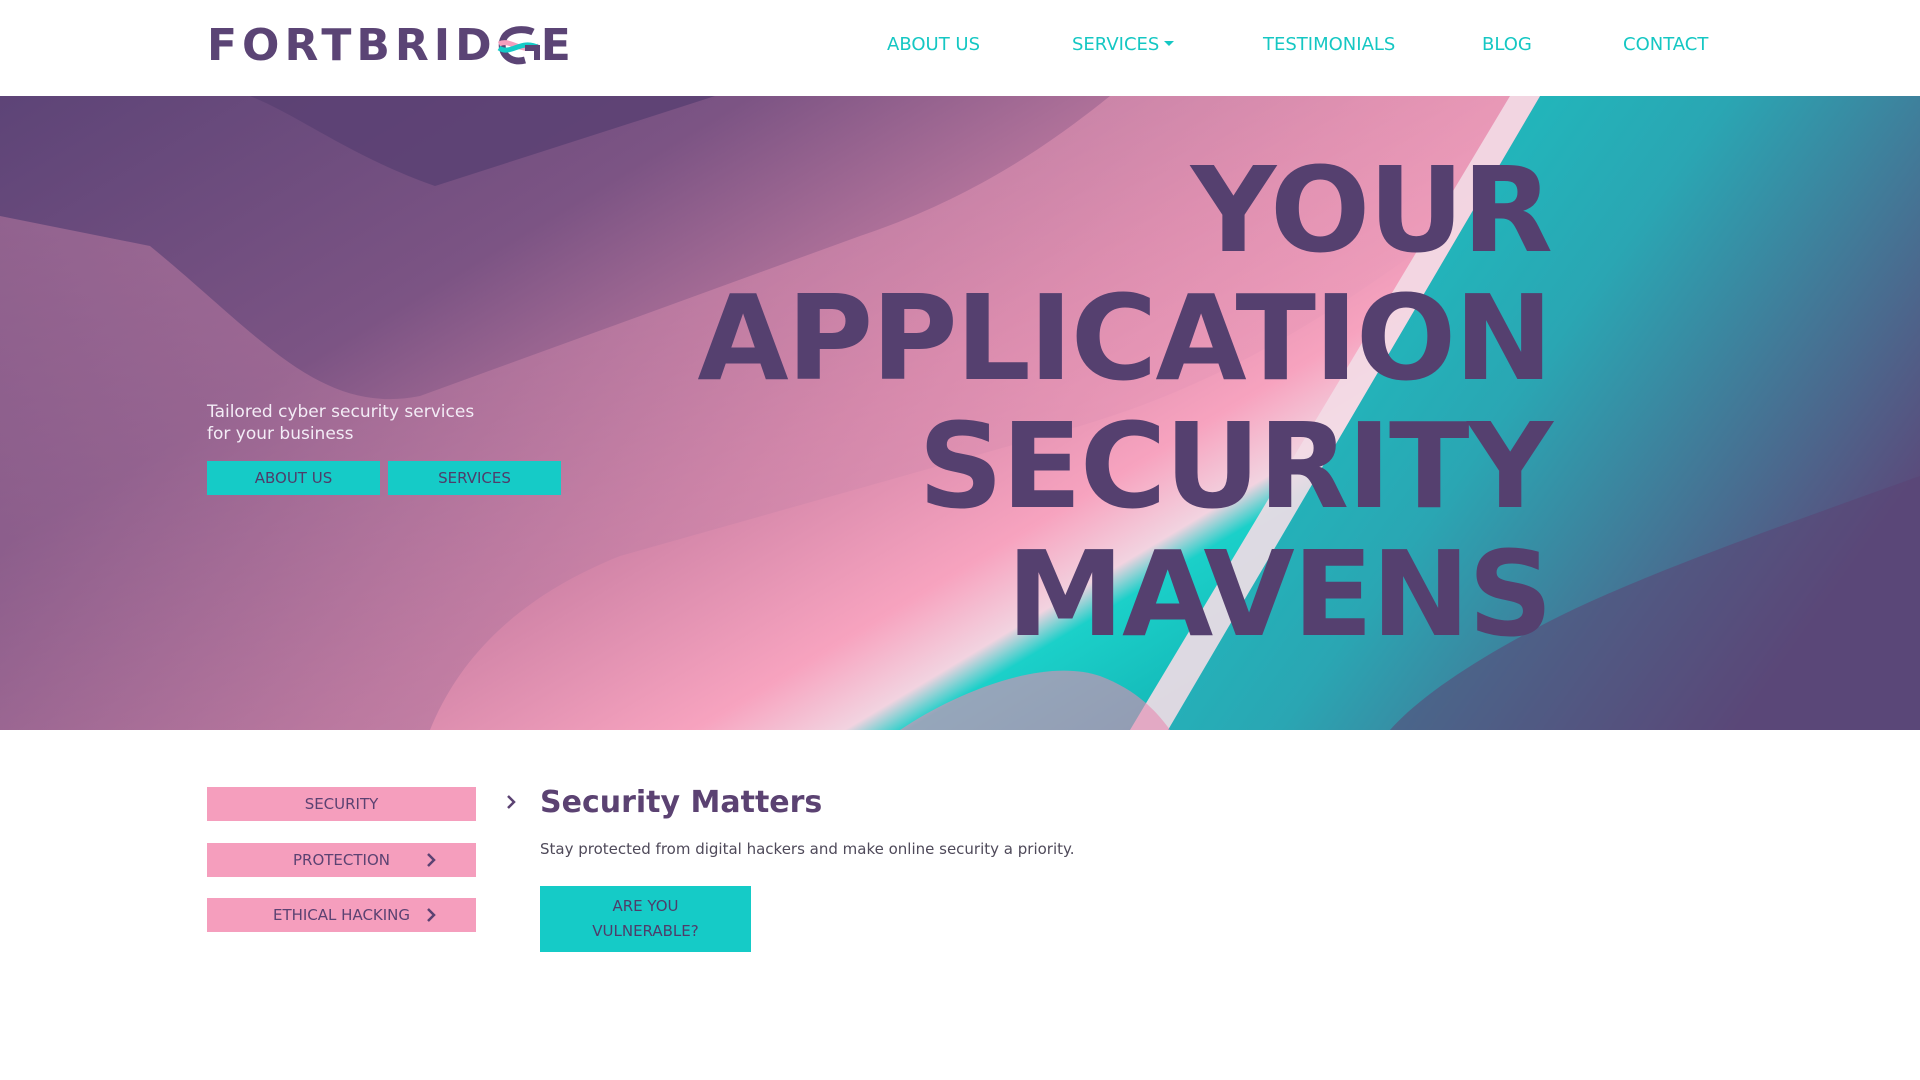 This screenshot has height=1080, width=1920. Describe the element at coordinates (1371, 210) in the screenshot. I see `headline-line: YOUR` at that location.